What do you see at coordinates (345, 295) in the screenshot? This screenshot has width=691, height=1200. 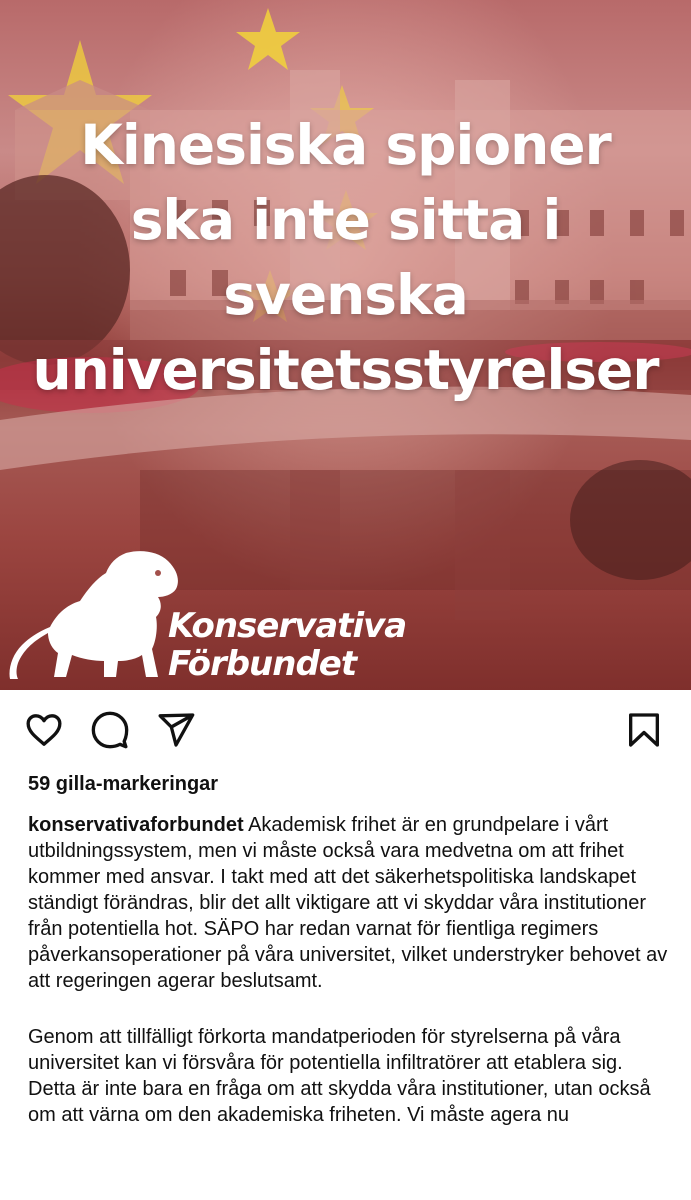 I see `headline-line: svenska` at bounding box center [345, 295].